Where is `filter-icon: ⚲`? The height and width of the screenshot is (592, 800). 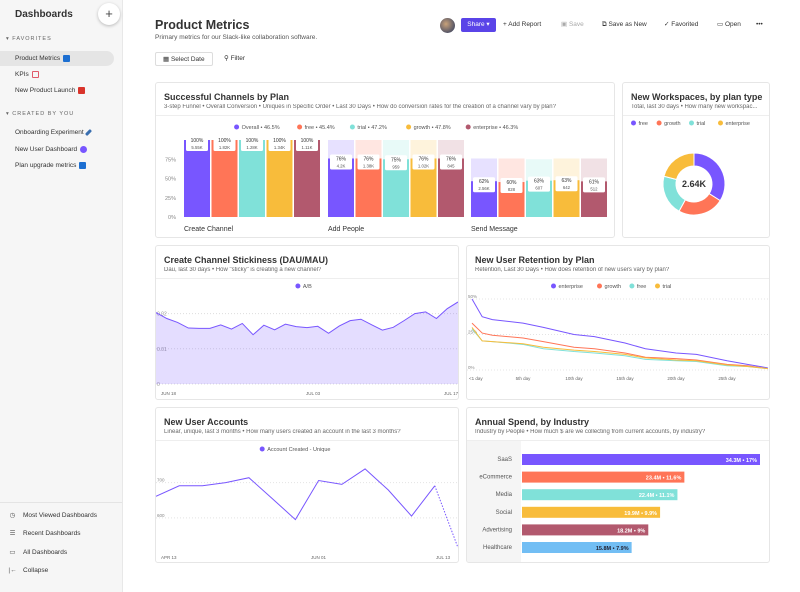
filter-icon: ⚲ is located at coordinates (227, 58).